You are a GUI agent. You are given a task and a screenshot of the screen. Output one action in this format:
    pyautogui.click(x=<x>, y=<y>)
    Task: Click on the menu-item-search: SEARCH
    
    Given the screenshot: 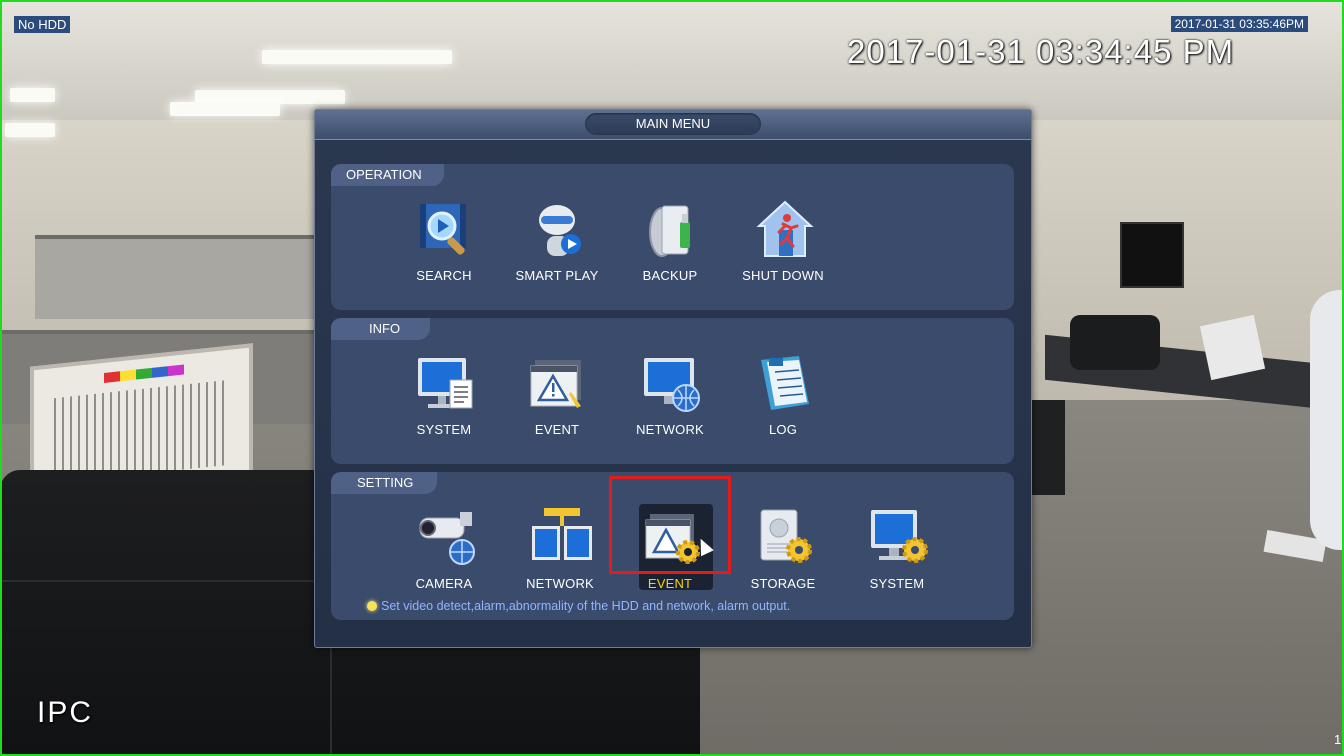 What is the action you would take?
    pyautogui.click(x=444, y=242)
    